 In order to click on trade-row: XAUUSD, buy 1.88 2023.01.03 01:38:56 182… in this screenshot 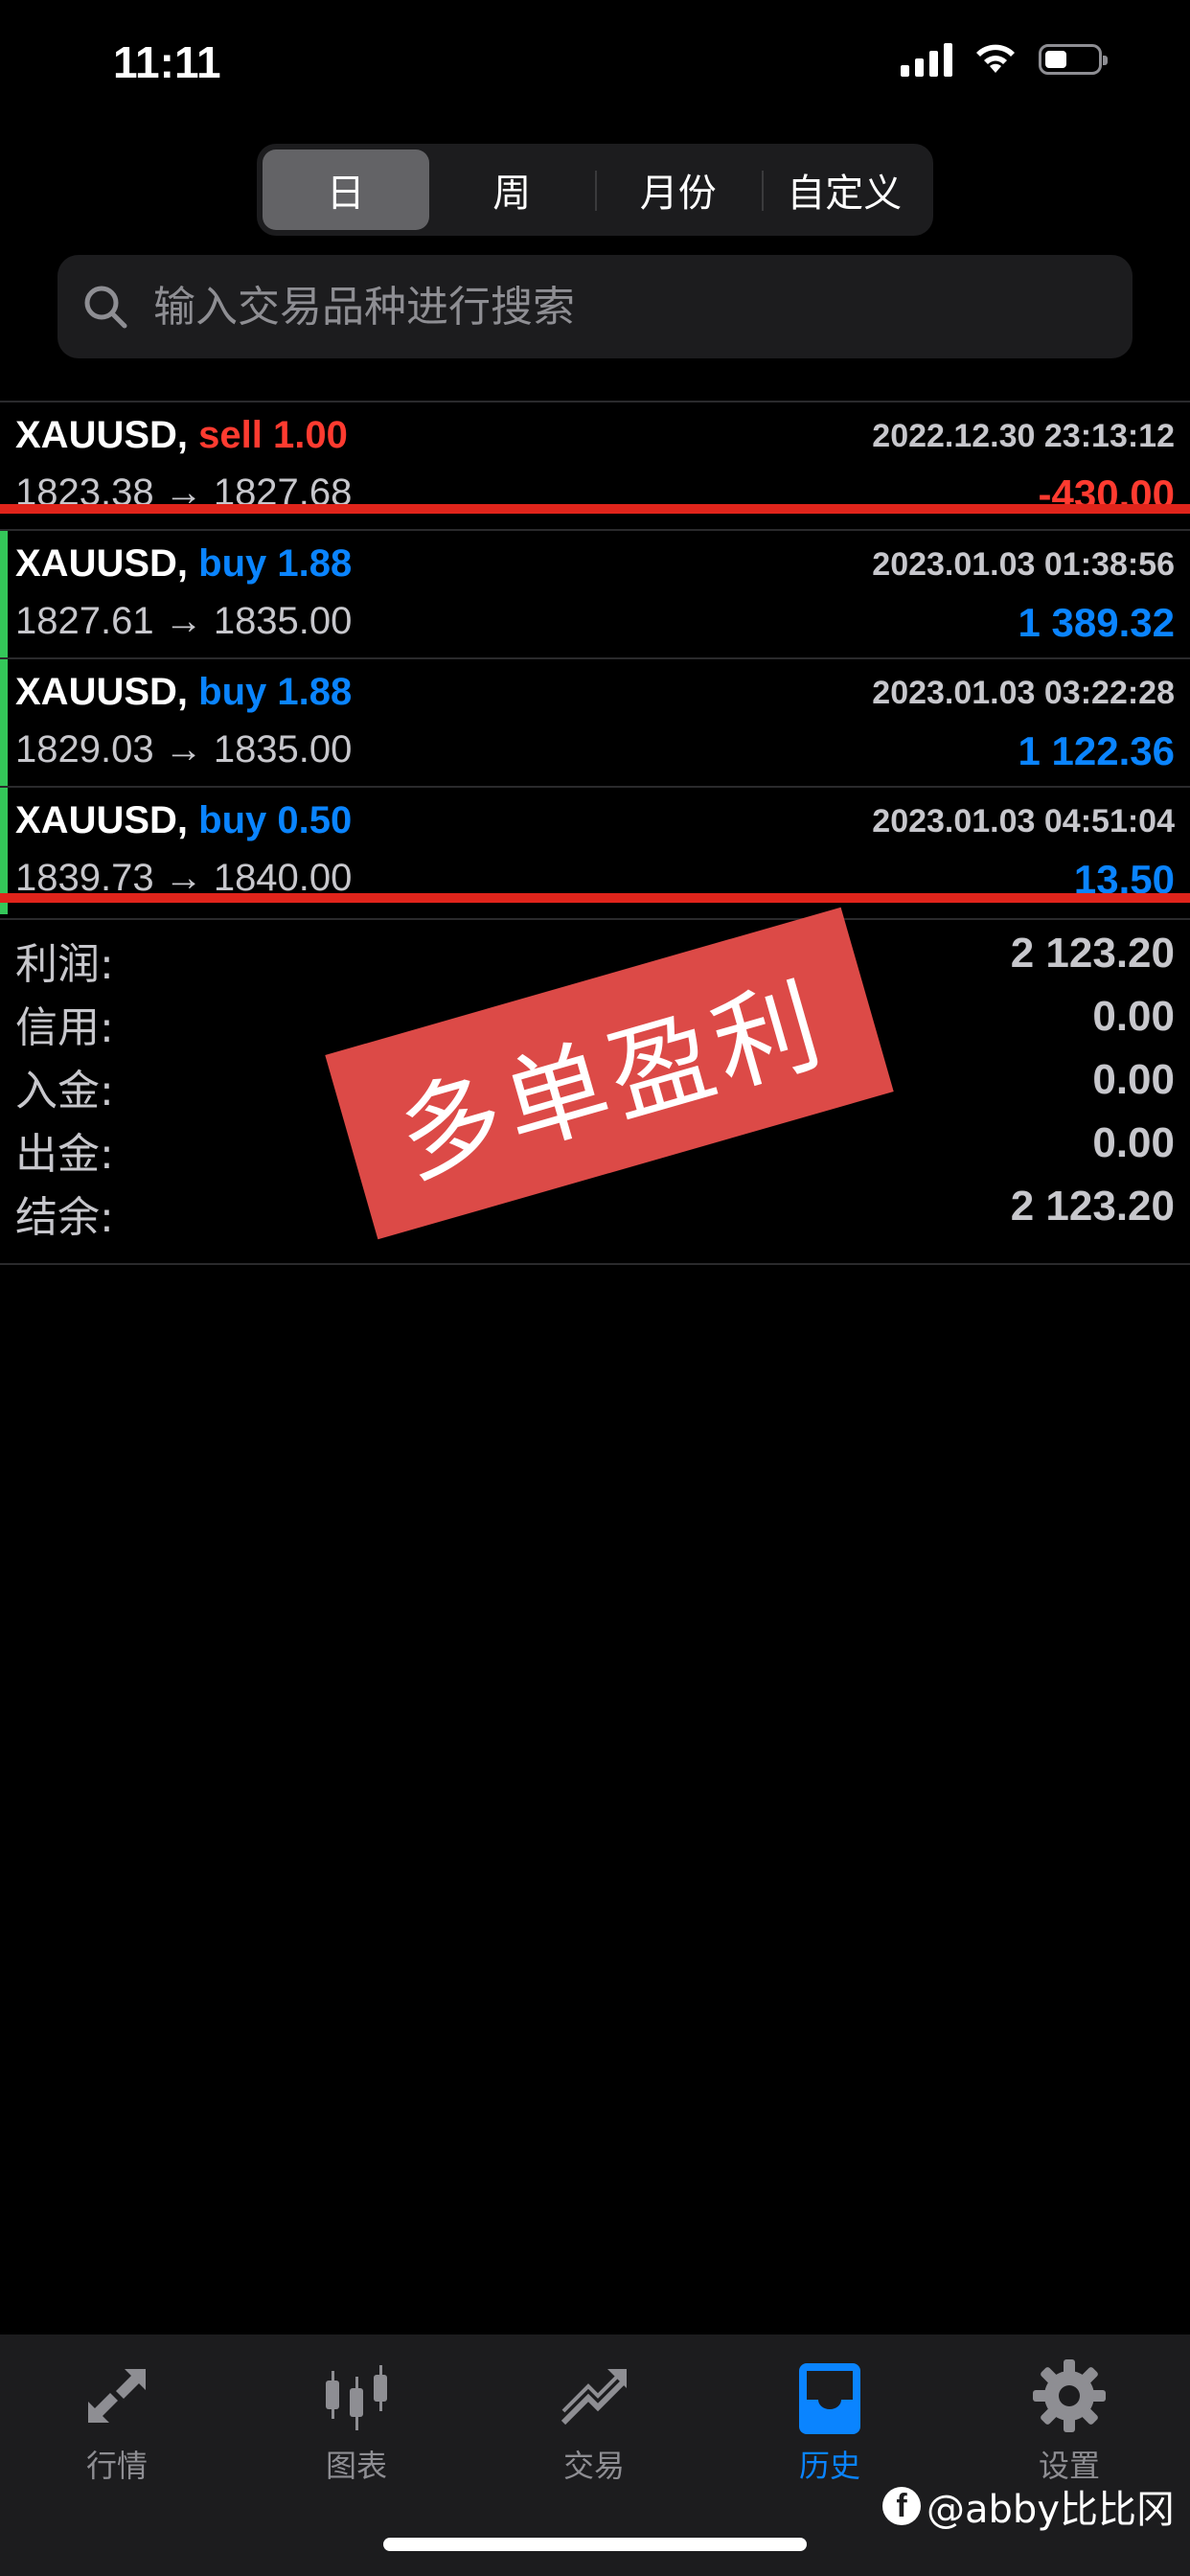, I will do `click(595, 593)`.